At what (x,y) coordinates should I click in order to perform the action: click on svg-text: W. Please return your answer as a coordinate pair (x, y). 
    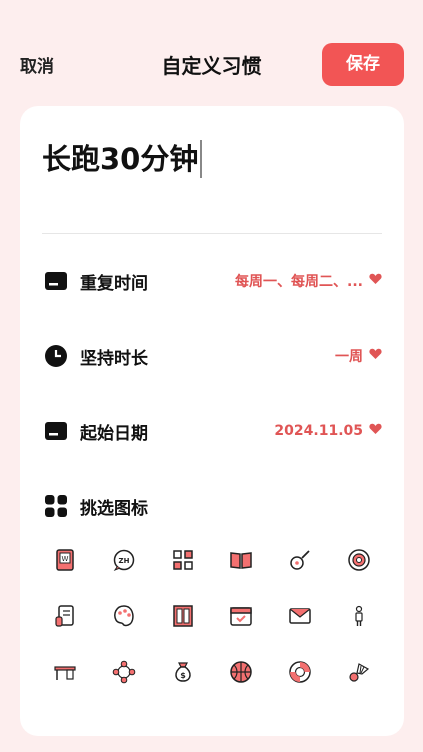
    Looking at the image, I should click on (65, 559).